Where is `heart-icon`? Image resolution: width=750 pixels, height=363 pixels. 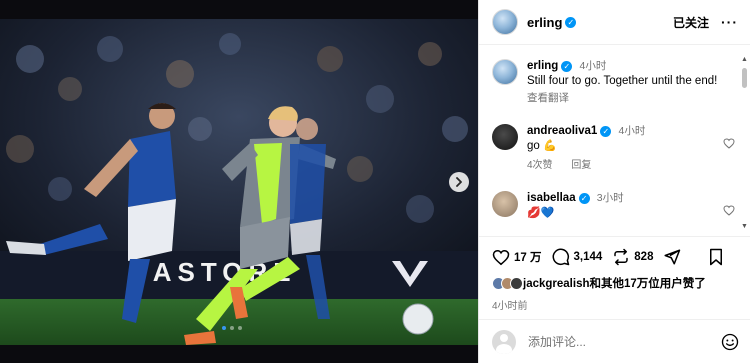
heart-icon is located at coordinates (501, 257).